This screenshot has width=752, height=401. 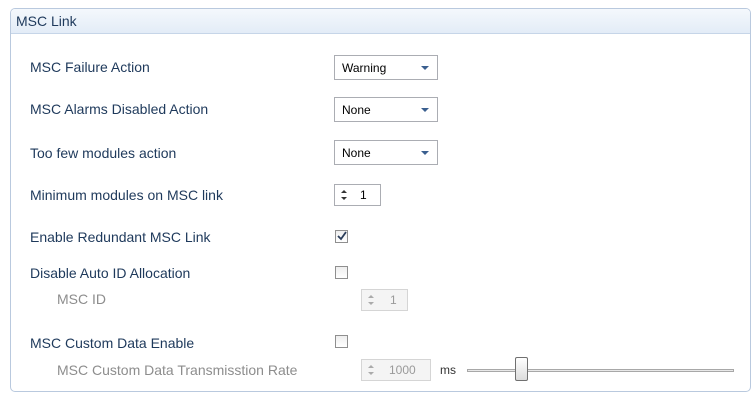 I want to click on enable-redundant-checkbox, so click(x=341, y=236).